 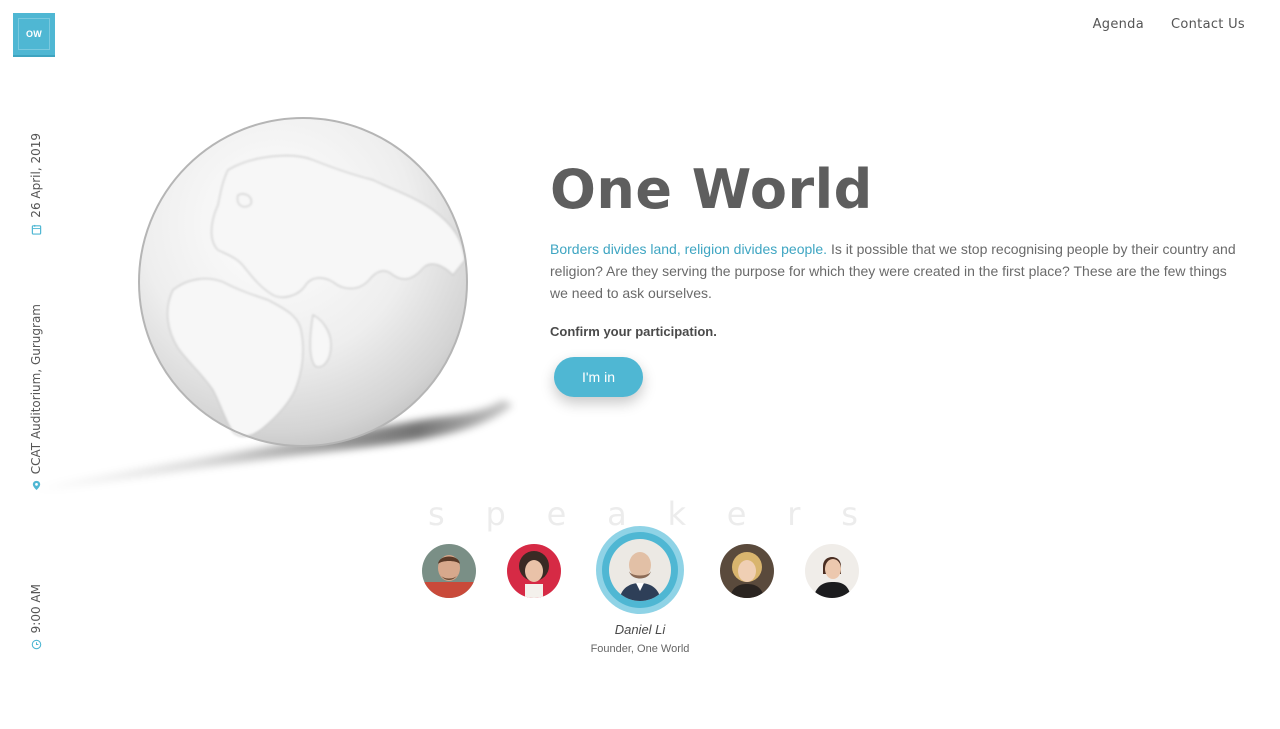 What do you see at coordinates (711, 189) in the screenshot?
I see `page-title: One World` at bounding box center [711, 189].